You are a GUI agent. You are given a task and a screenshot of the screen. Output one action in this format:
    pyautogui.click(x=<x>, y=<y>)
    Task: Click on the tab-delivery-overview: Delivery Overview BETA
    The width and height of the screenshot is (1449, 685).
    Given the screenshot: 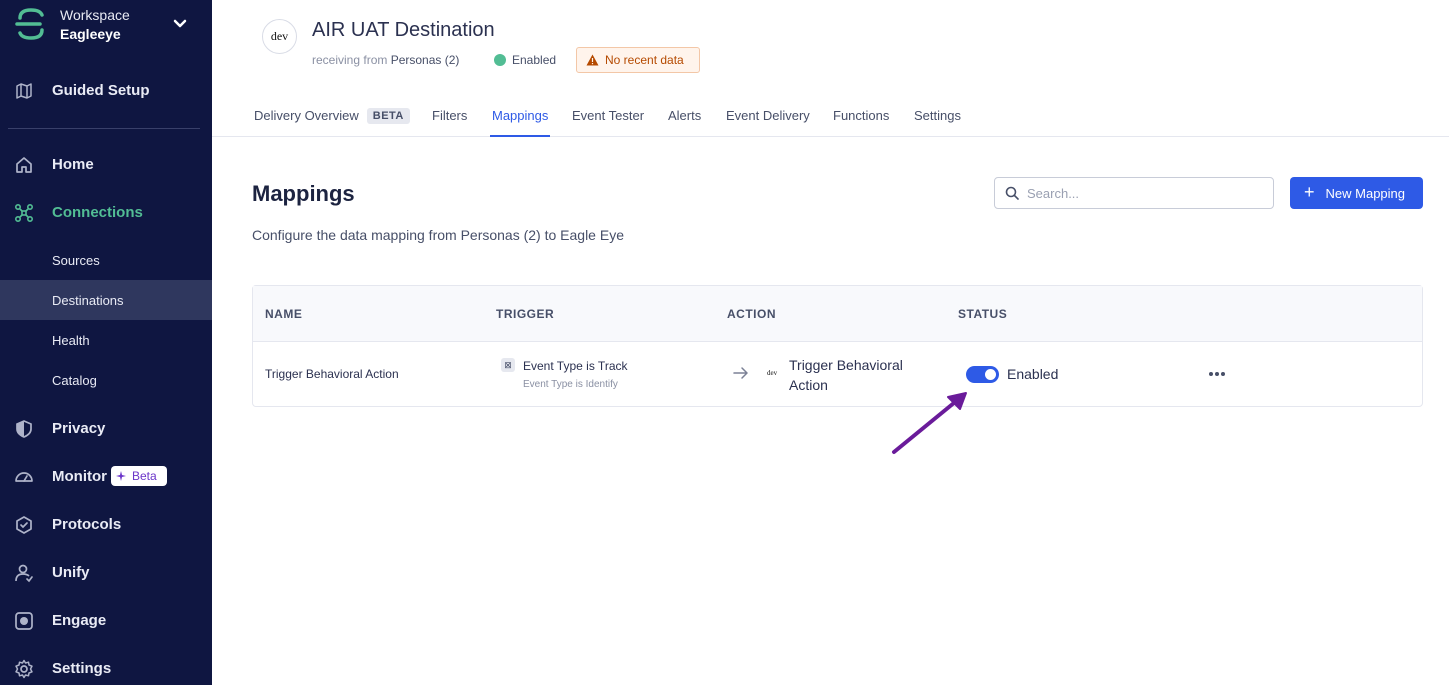 What is the action you would take?
    pyautogui.click(x=332, y=122)
    